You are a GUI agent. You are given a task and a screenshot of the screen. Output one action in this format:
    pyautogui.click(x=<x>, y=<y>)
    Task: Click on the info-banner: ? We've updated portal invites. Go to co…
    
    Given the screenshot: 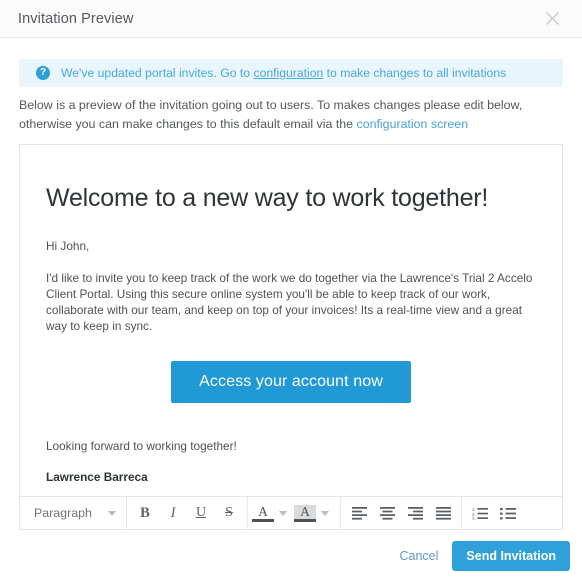 What is the action you would take?
    pyautogui.click(x=291, y=73)
    